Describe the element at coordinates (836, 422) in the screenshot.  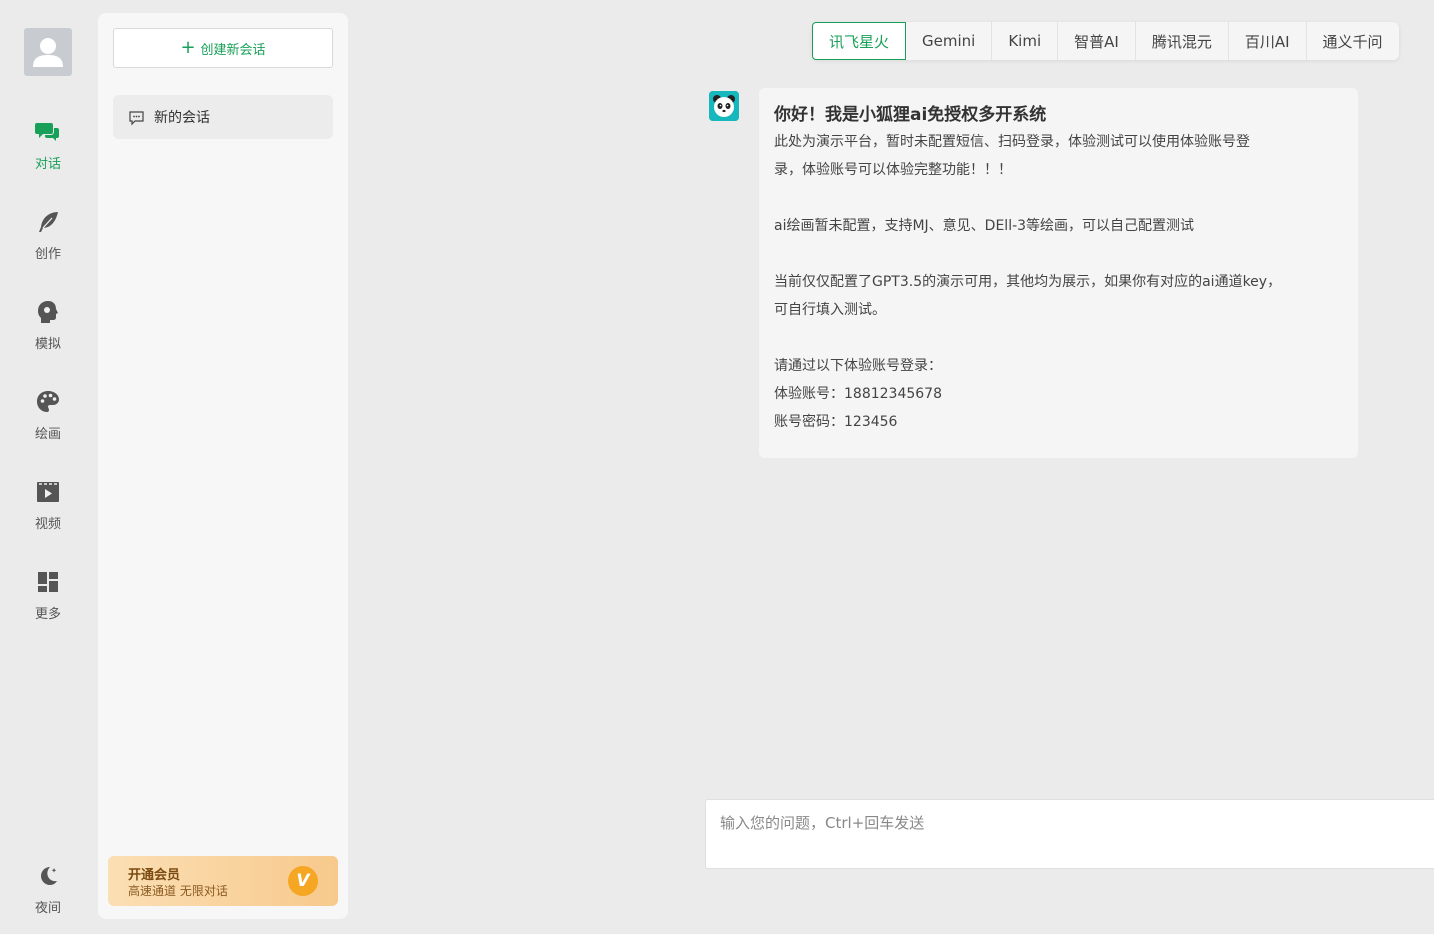
I see `message-line: 账号密码：123456` at that location.